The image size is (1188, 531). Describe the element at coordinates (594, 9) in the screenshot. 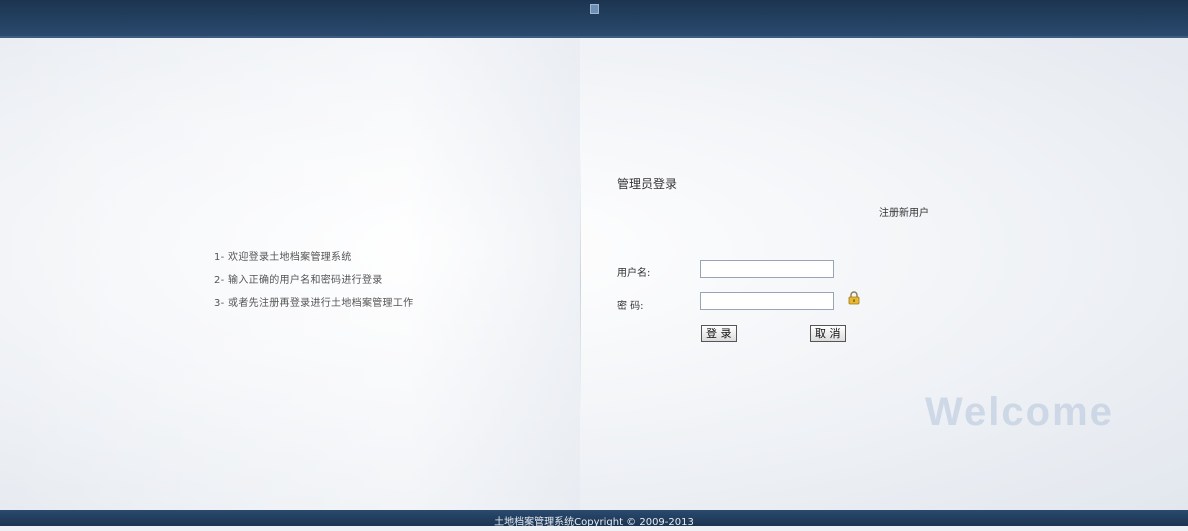

I see `resize-handle-top` at that location.